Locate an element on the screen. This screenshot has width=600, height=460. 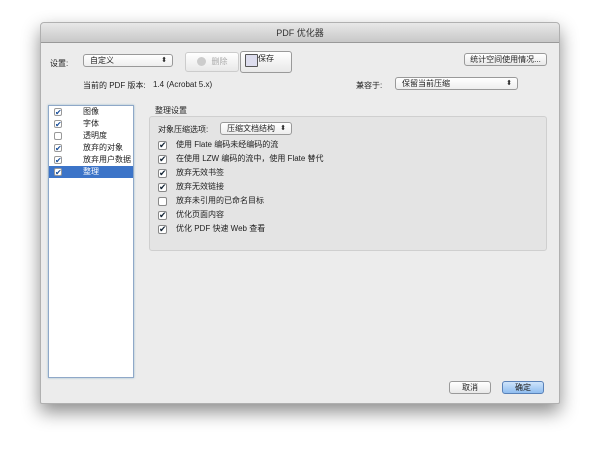
option-checkbox: ✔ 放弃无效链接 is located at coordinates (352, 188).